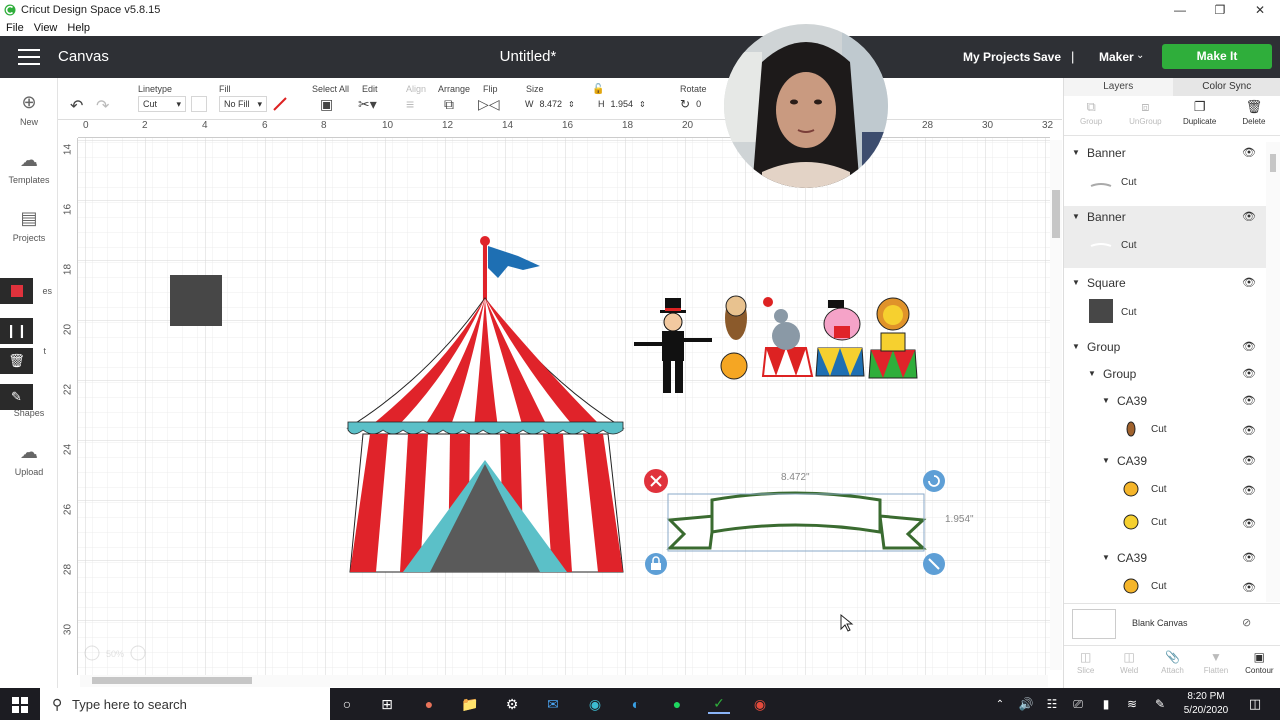  I want to click on no-fill-swatch-icon, so click(280, 104).